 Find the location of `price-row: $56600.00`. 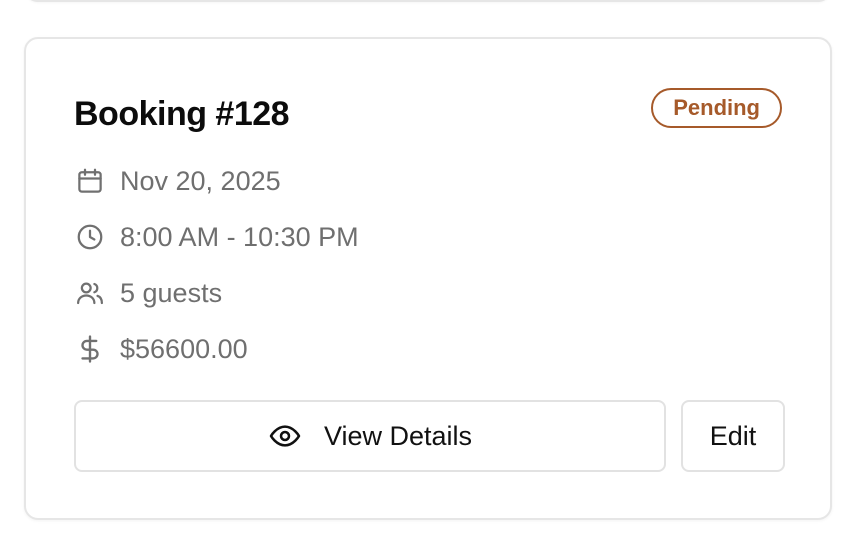

price-row: $56600.00 is located at coordinates (161, 349).